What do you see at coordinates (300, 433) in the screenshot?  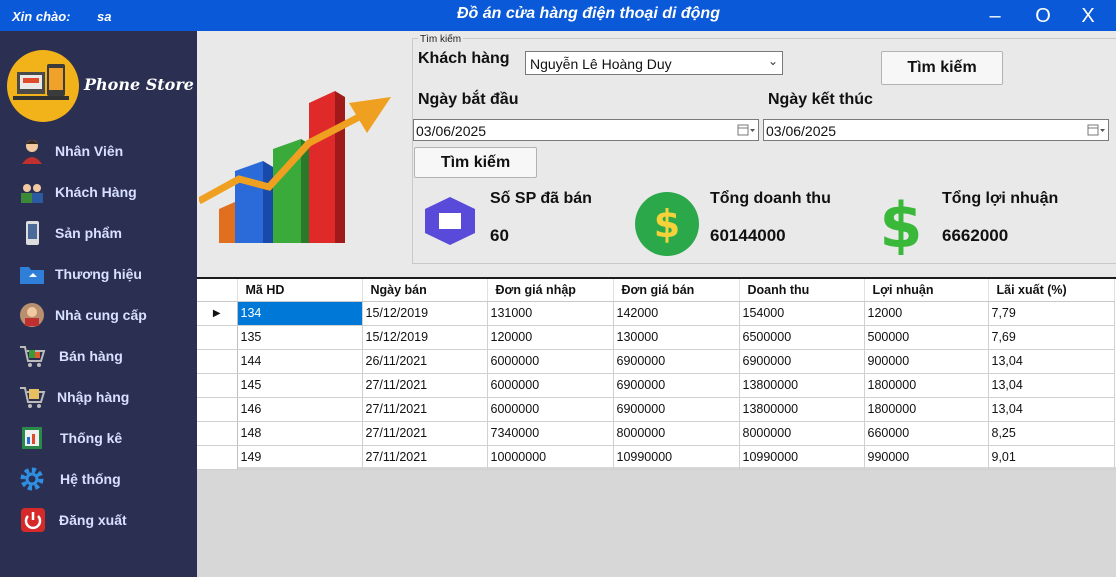 I see `table-cell: 148` at bounding box center [300, 433].